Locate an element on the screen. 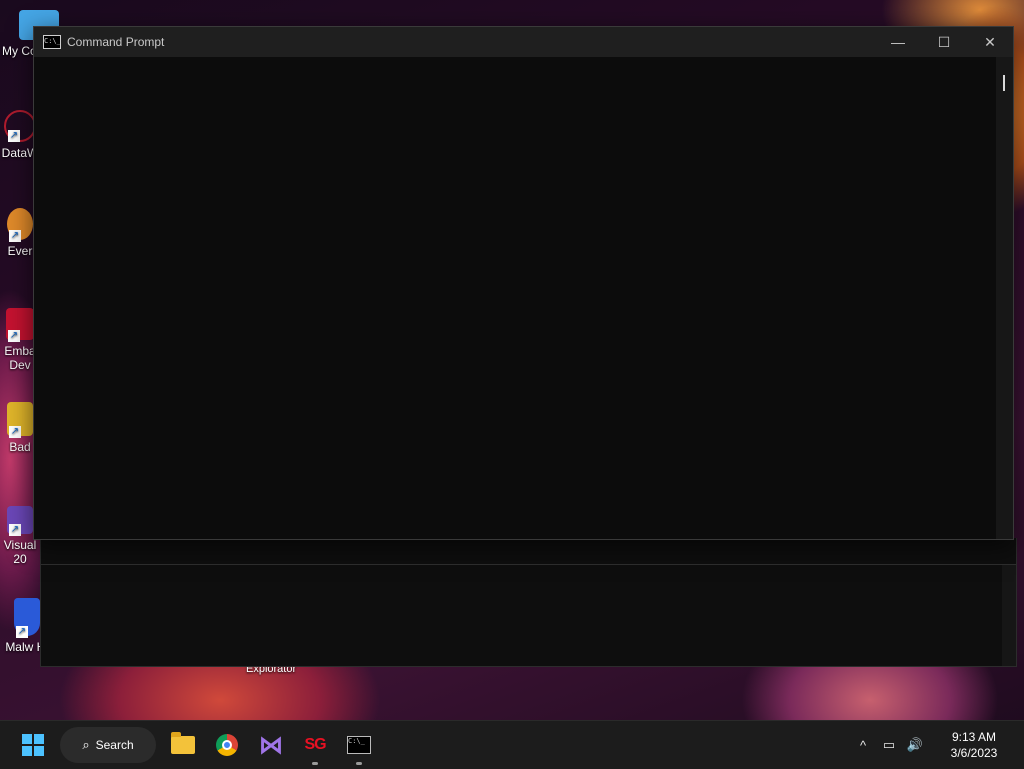 The height and width of the screenshot is (769, 1024). clock: 9:13 AM 3/6/2023 is located at coordinates (974, 745).